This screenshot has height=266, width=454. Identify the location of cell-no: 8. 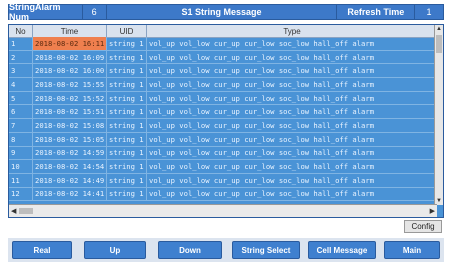
(21, 139).